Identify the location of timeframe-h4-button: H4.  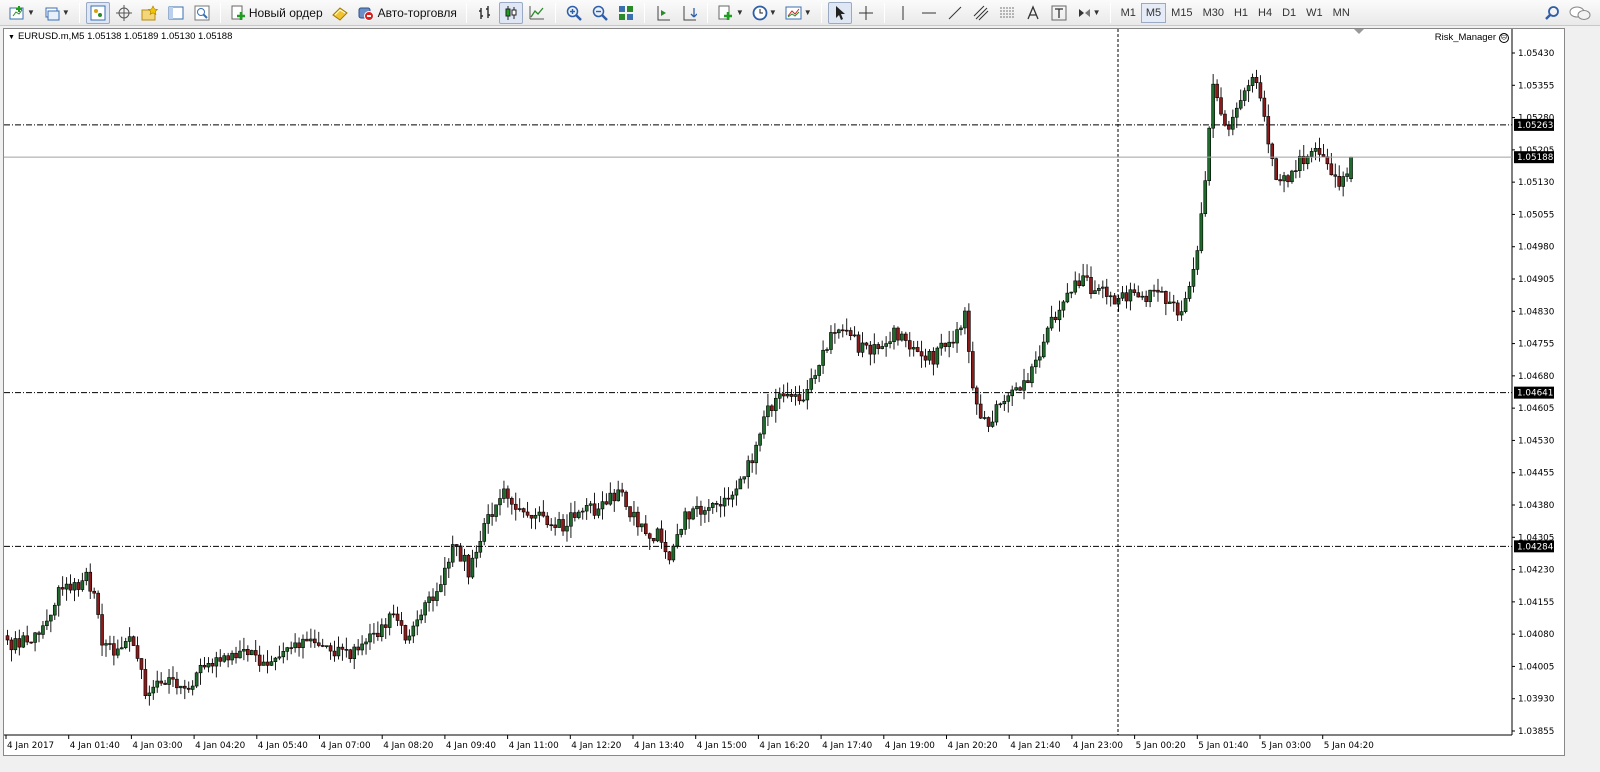
(1265, 13).